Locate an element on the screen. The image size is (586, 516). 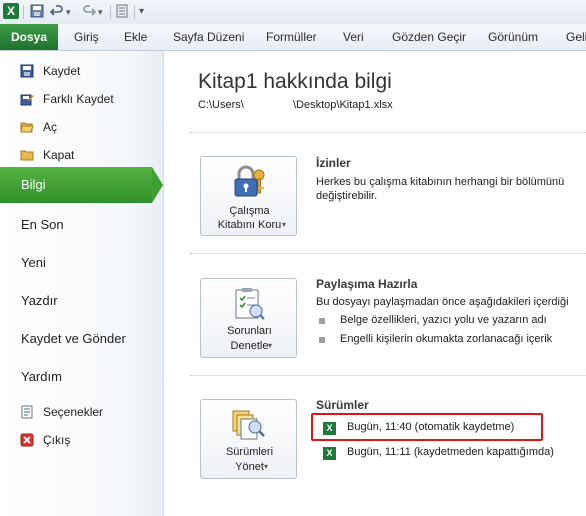
versions-icon is located at coordinates (249, 427).